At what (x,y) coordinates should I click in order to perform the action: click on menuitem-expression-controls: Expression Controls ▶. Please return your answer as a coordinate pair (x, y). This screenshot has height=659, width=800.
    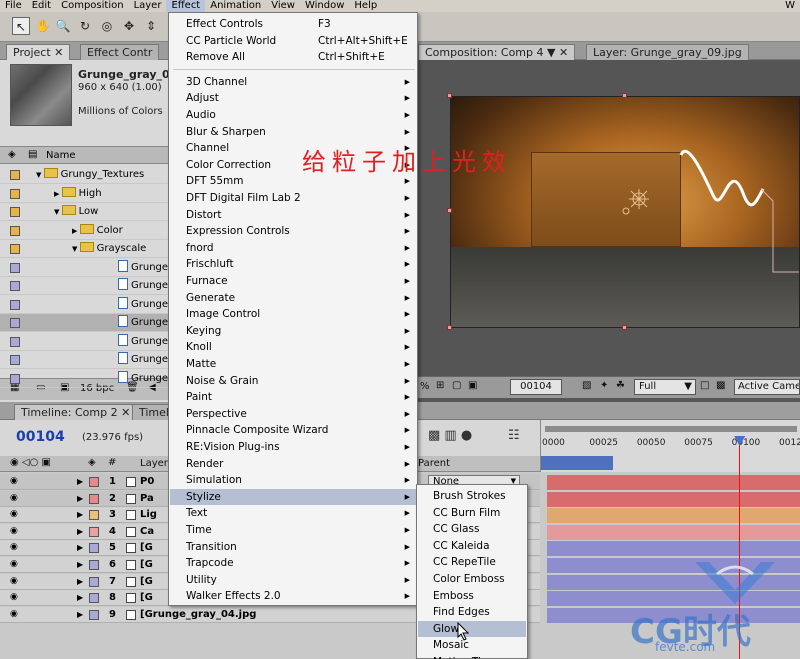
    Looking at the image, I should click on (293, 231).